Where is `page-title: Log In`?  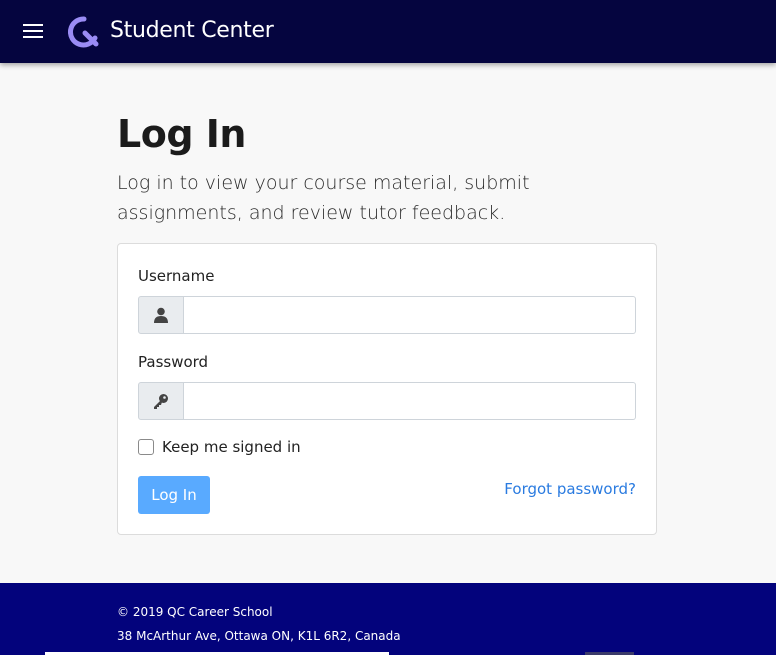
page-title: Log In is located at coordinates (181, 134).